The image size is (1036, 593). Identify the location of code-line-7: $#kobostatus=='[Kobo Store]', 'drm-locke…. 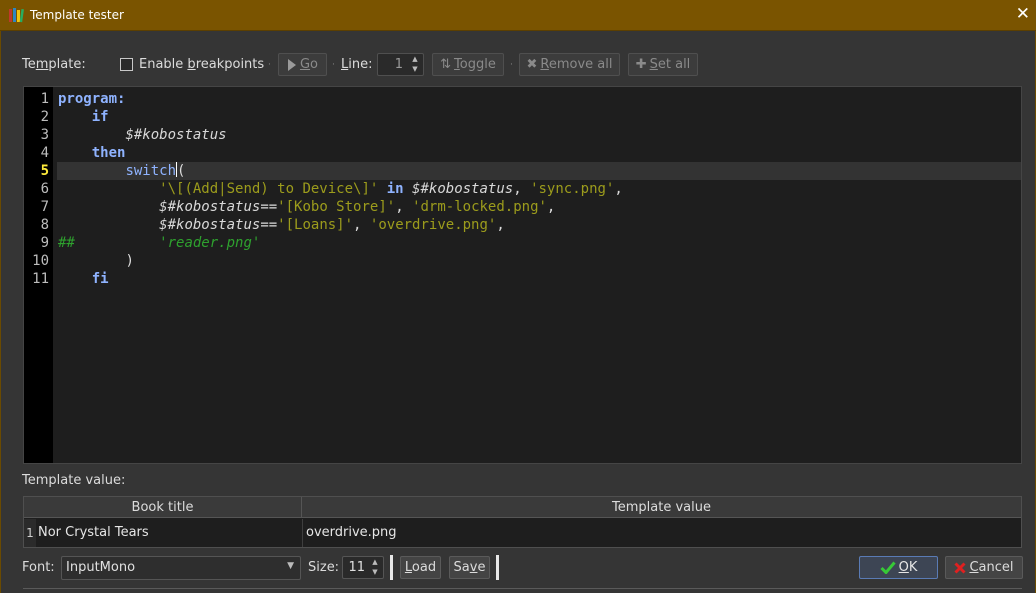
(306, 207).